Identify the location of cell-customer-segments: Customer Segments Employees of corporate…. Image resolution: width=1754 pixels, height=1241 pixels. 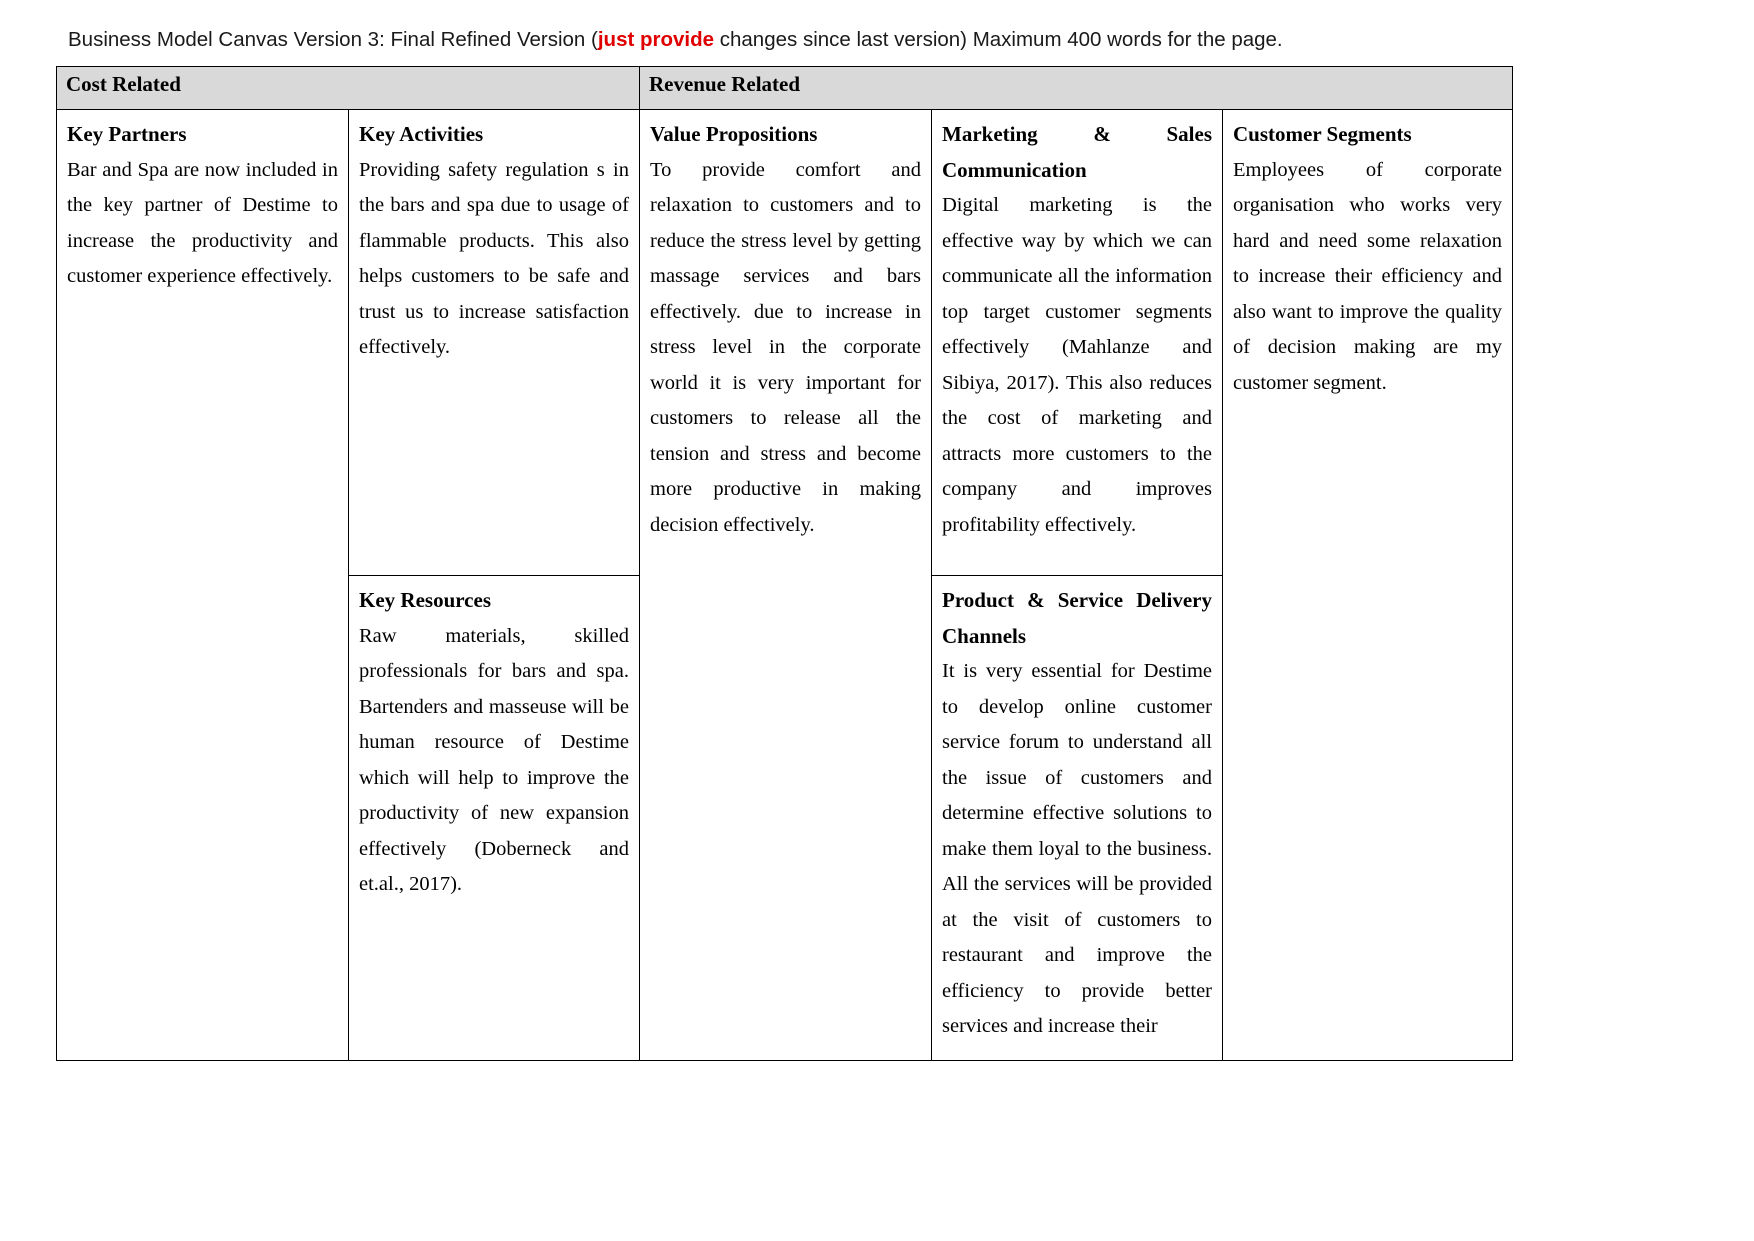
(1367, 585).